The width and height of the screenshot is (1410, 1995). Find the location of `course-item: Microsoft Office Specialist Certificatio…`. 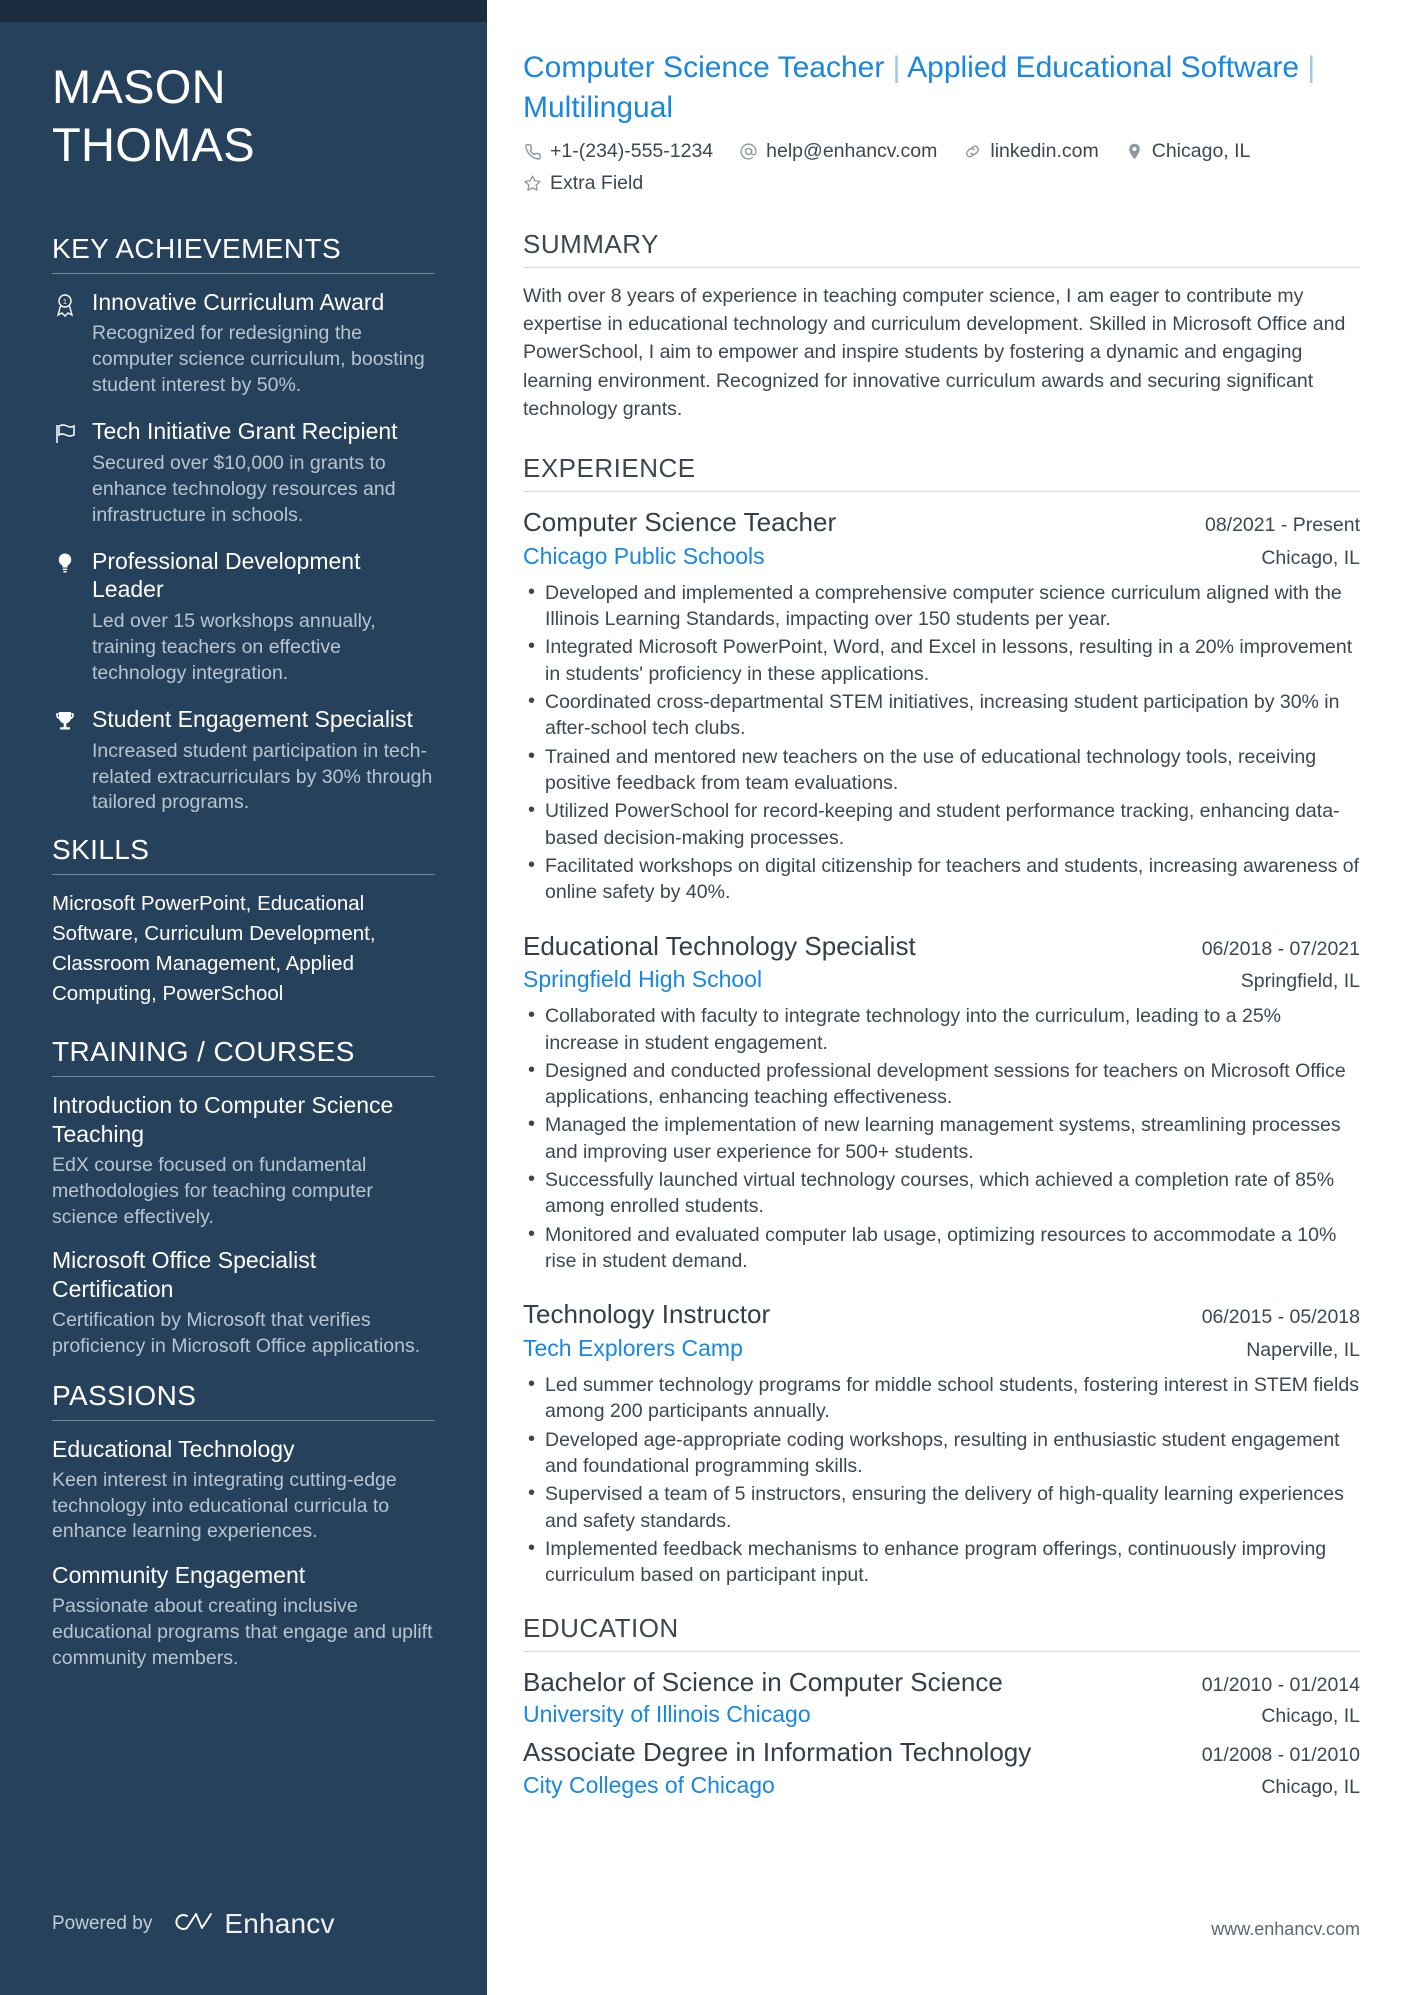

course-item: Microsoft Office Specialist Certificatio… is located at coordinates (243, 1302).